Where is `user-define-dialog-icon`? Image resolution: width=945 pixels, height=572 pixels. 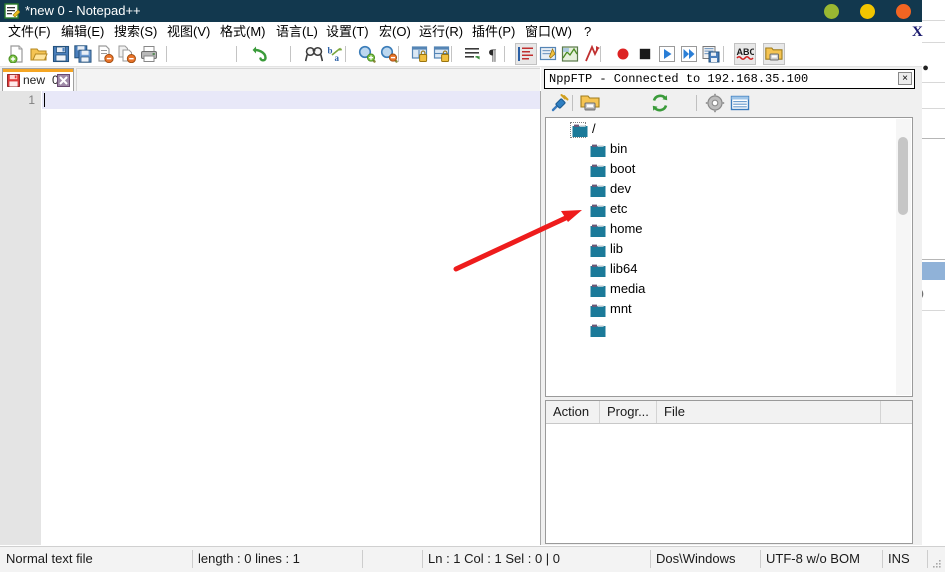
user-define-dialog-icon is located at coordinates (548, 54).